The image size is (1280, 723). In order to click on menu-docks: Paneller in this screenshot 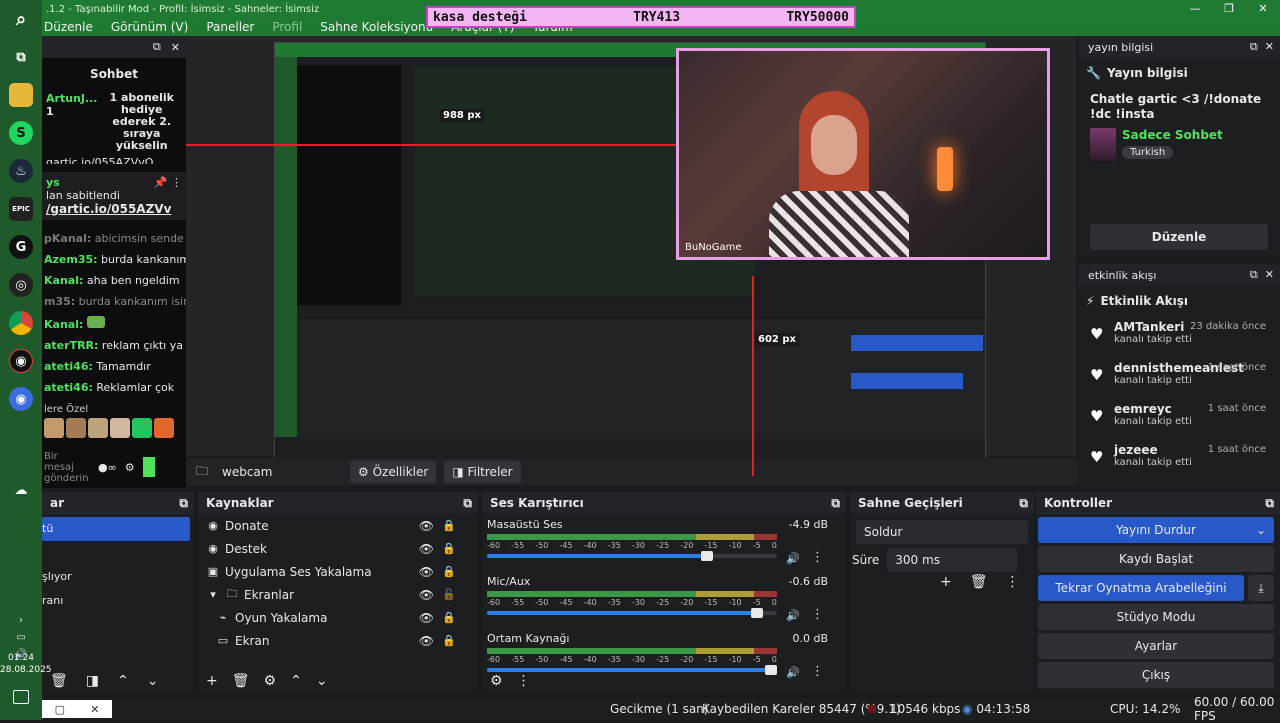, I will do `click(230, 27)`.